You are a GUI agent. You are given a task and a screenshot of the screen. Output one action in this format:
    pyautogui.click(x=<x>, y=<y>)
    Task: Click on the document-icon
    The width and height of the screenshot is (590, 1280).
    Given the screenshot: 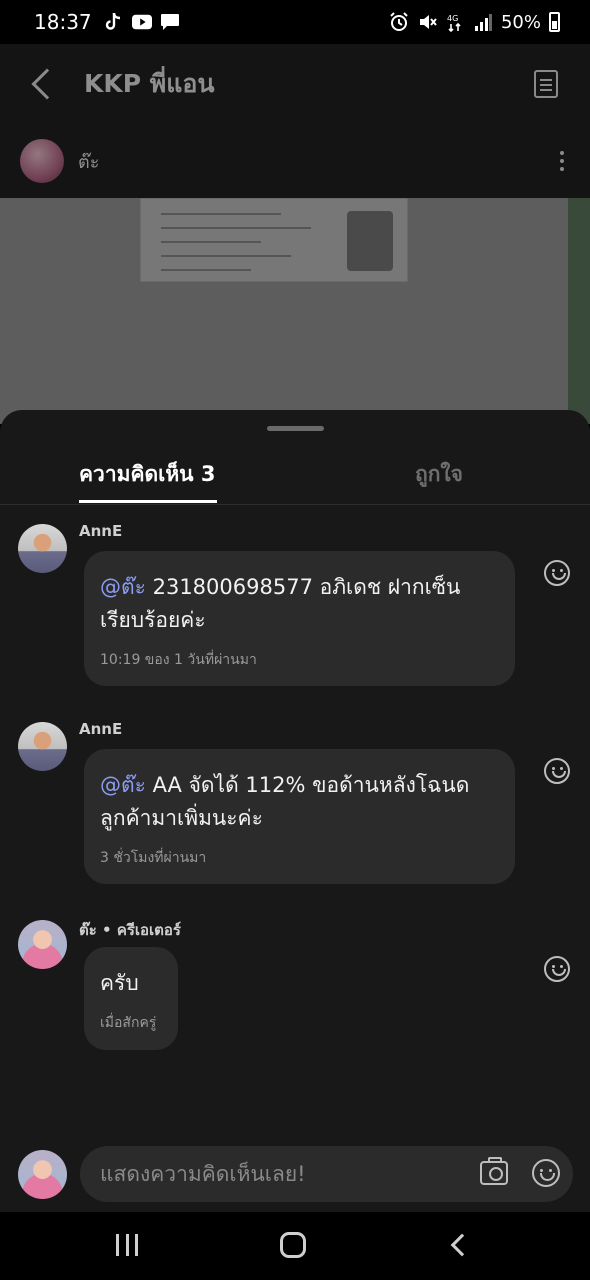 What is the action you would take?
    pyautogui.click(x=546, y=84)
    